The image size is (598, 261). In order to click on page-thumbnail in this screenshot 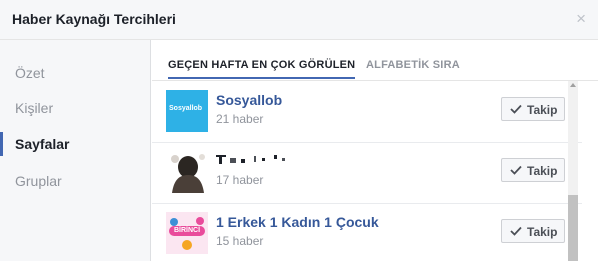, I will do `click(187, 172)`.